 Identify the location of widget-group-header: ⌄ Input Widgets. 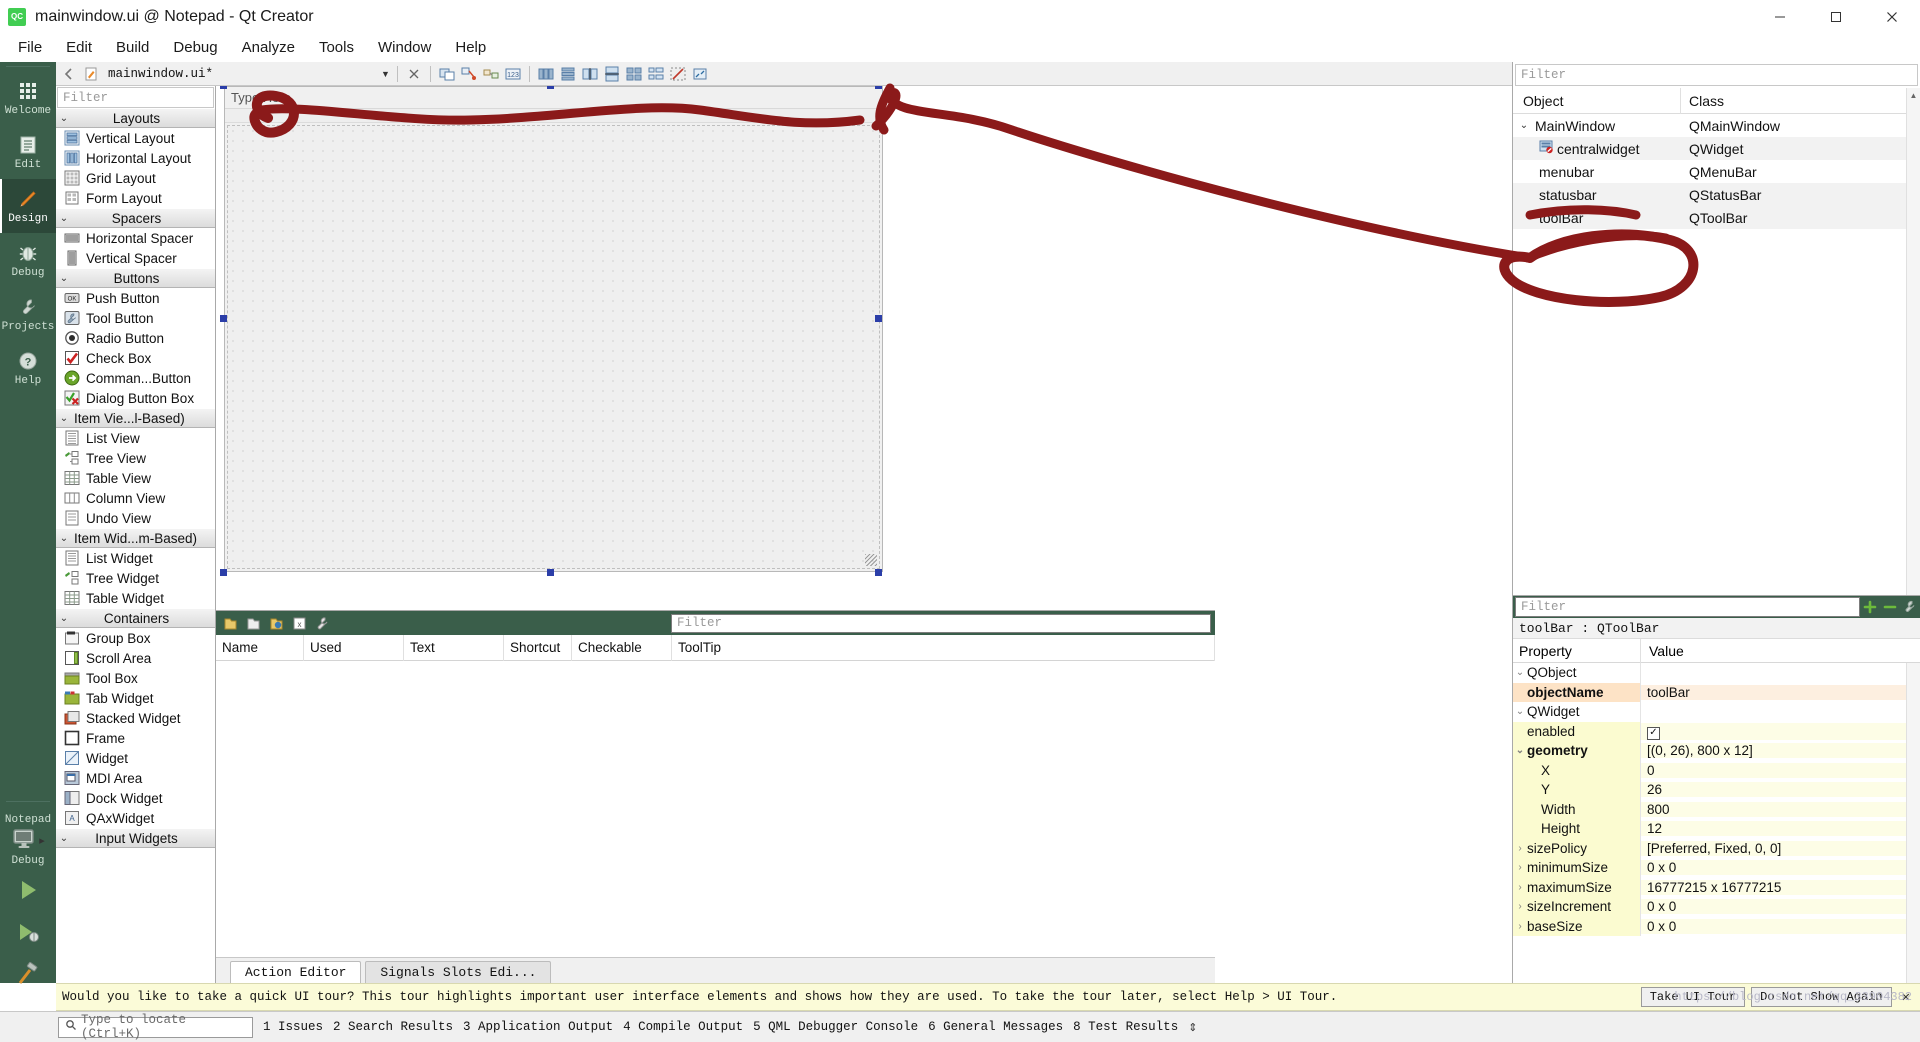
(135, 838).